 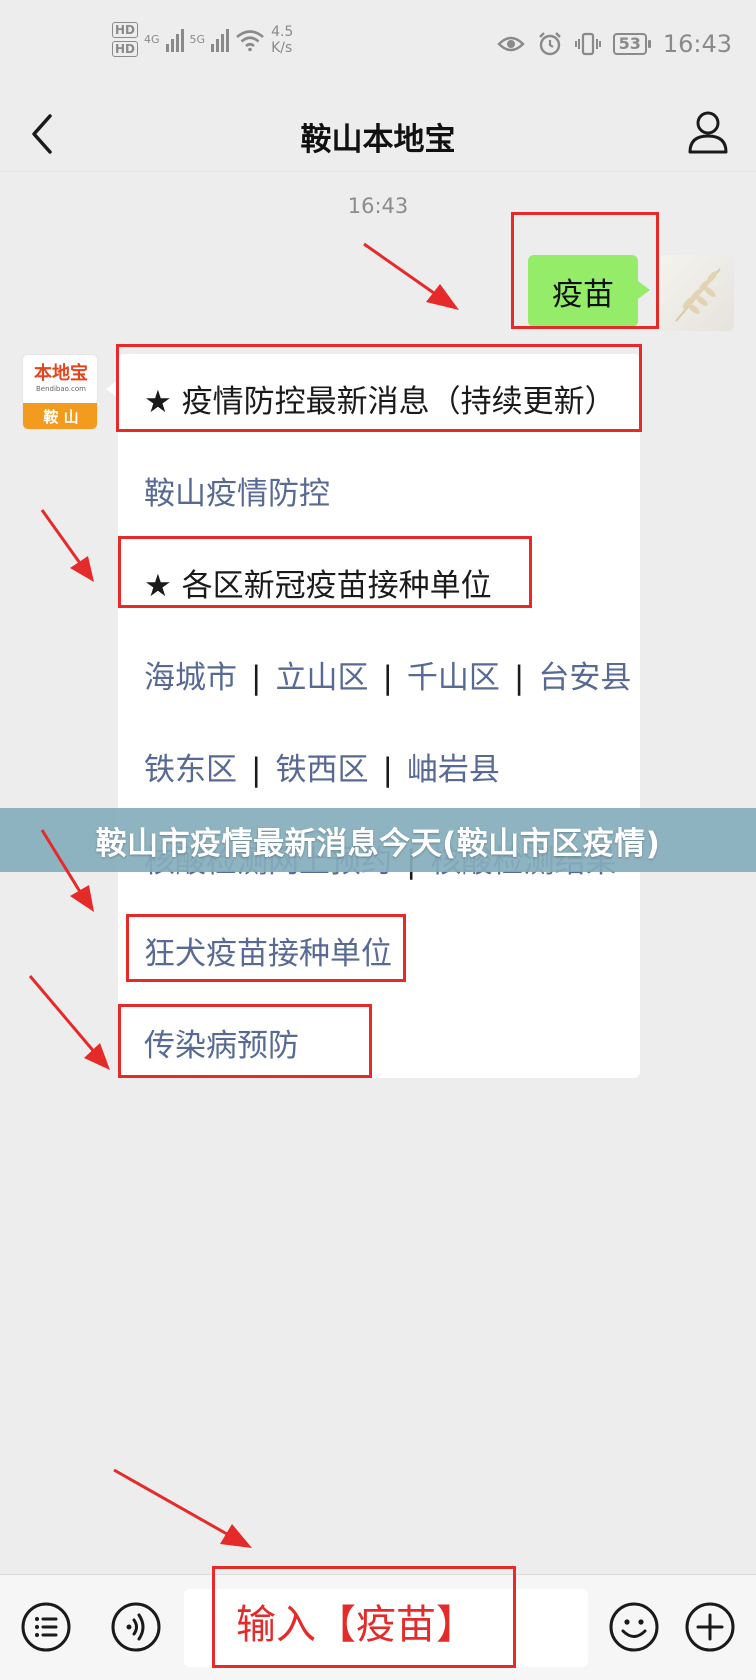 I want to click on input-hint-text: 输入【疫苗】, so click(x=356, y=1625).